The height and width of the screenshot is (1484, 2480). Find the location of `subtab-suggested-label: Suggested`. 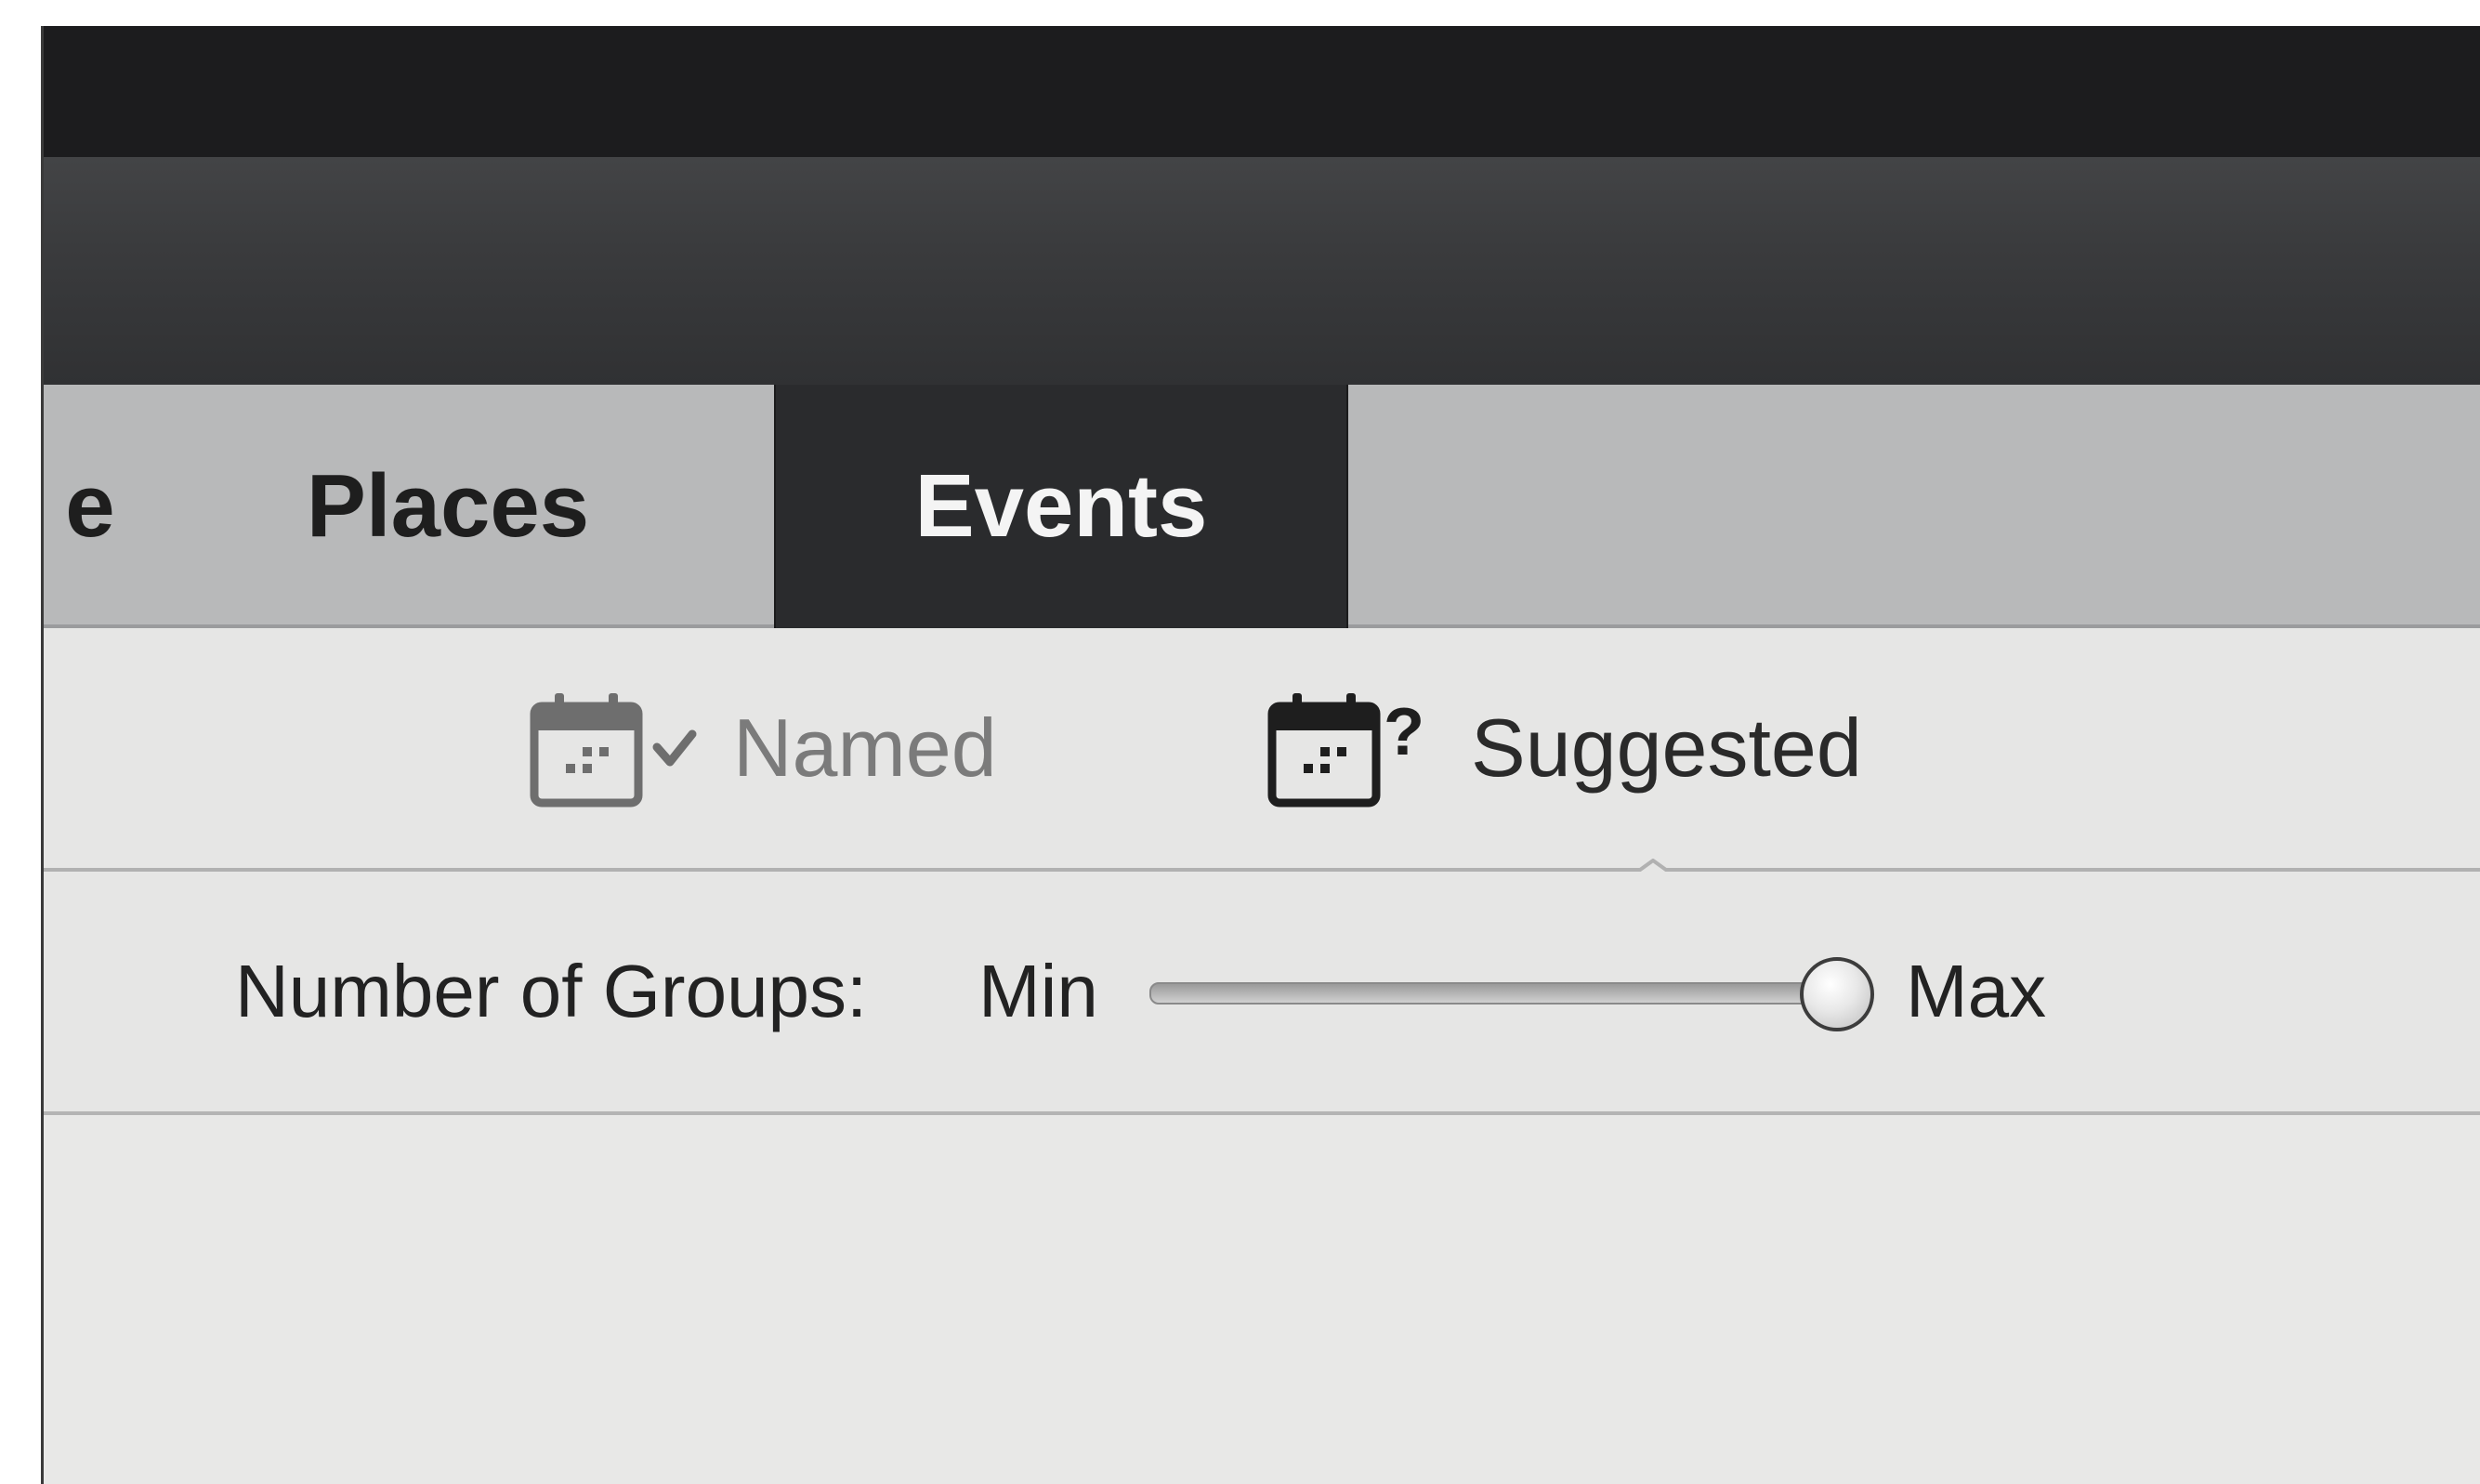

subtab-suggested-label: Suggested is located at coordinates (1666, 748).